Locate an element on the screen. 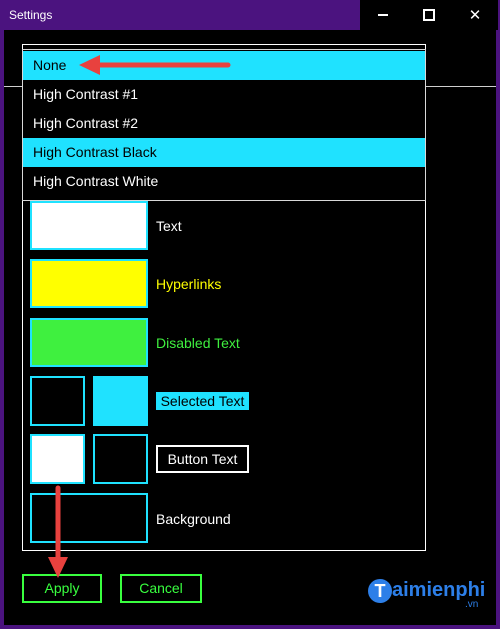 The height and width of the screenshot is (629, 500). background-label: Background is located at coordinates (193, 519).